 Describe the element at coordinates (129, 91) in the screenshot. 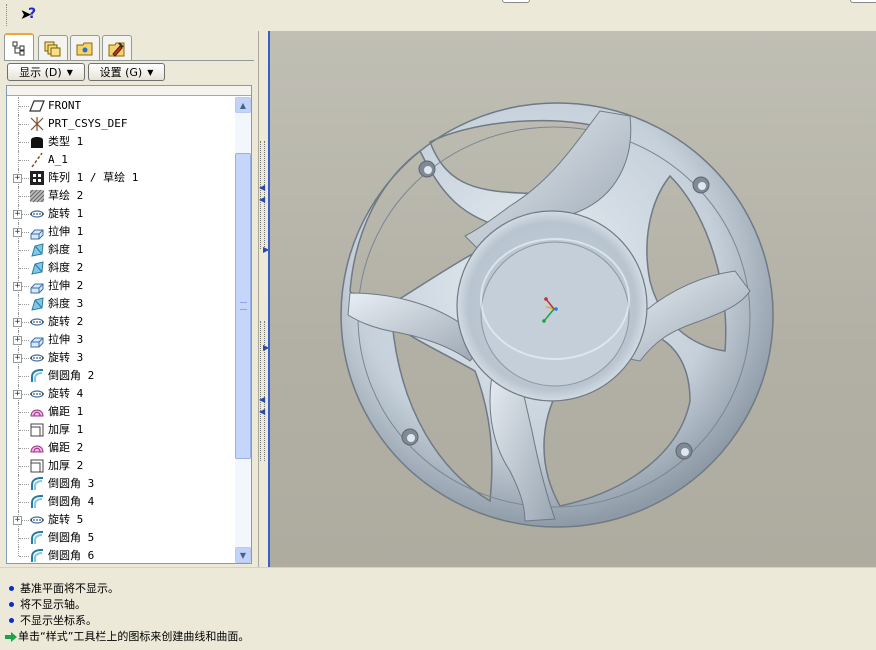

I see `tree-column-header` at that location.